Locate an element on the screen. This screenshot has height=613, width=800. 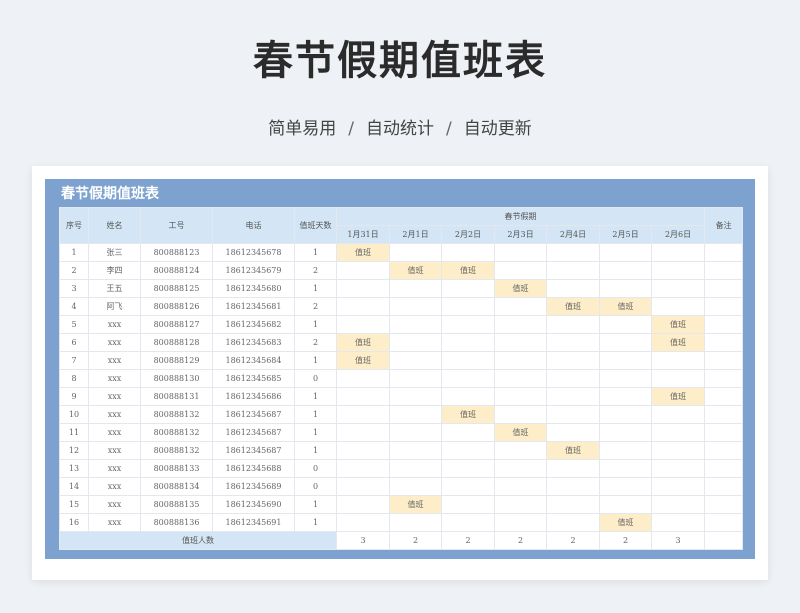
totals-value: 3 is located at coordinates (678, 540).